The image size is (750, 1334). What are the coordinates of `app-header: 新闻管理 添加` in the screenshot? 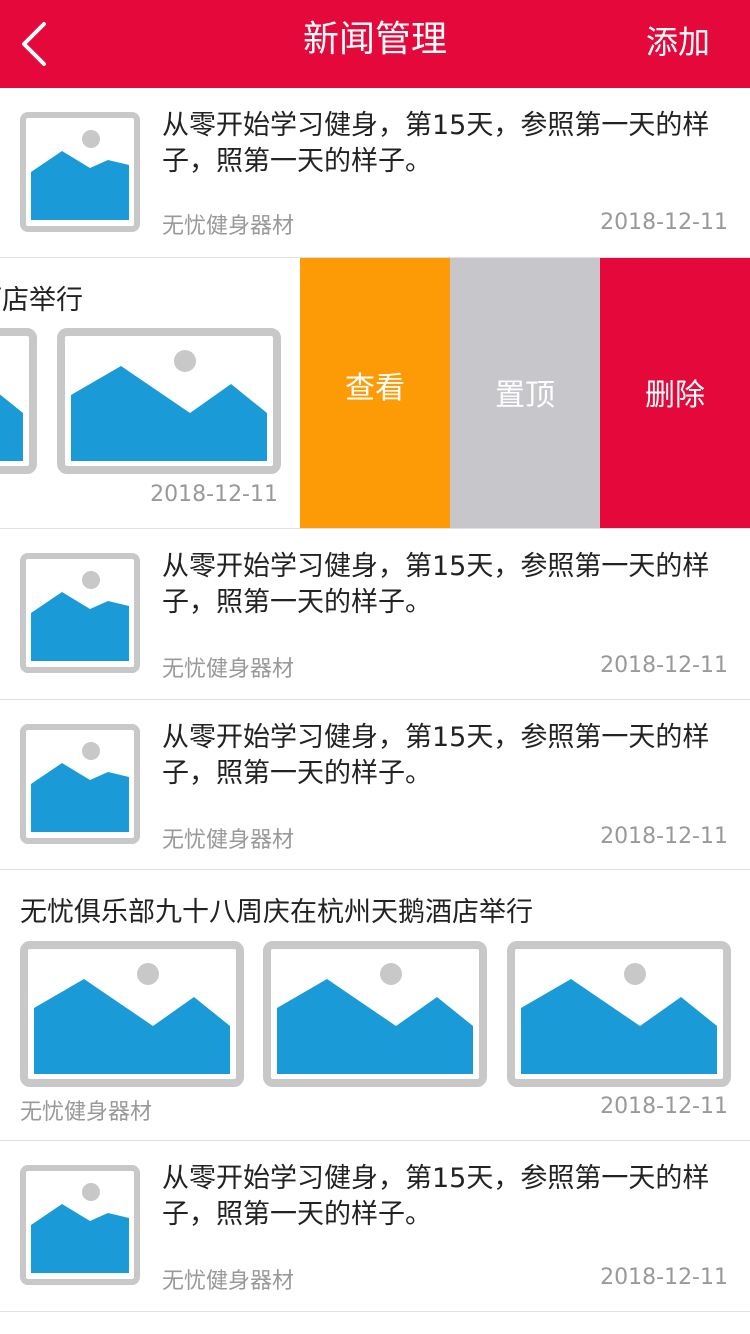 It's located at (375, 44).